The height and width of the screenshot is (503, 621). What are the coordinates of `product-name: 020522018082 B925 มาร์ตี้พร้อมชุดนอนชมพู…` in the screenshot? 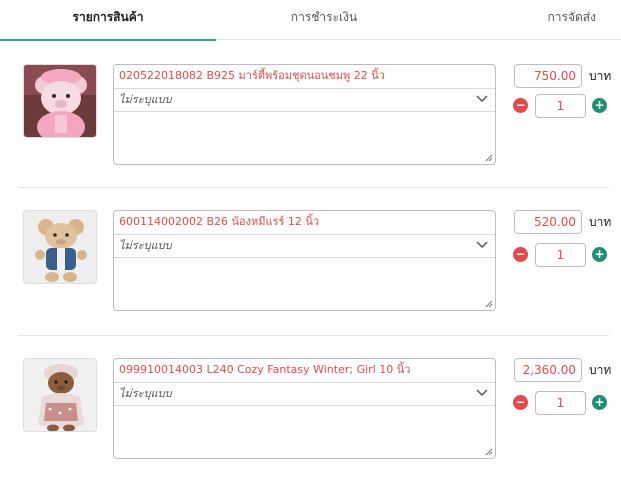 It's located at (304, 77).